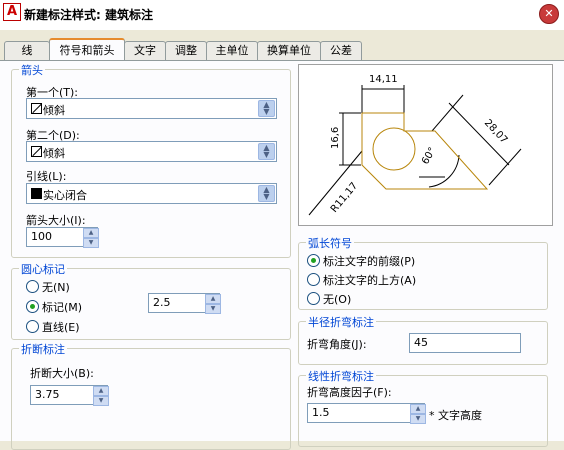 The width and height of the screenshot is (564, 450). What do you see at coordinates (46, 176) in the screenshot?
I see `leader-label: 引线(L):` at bounding box center [46, 176].